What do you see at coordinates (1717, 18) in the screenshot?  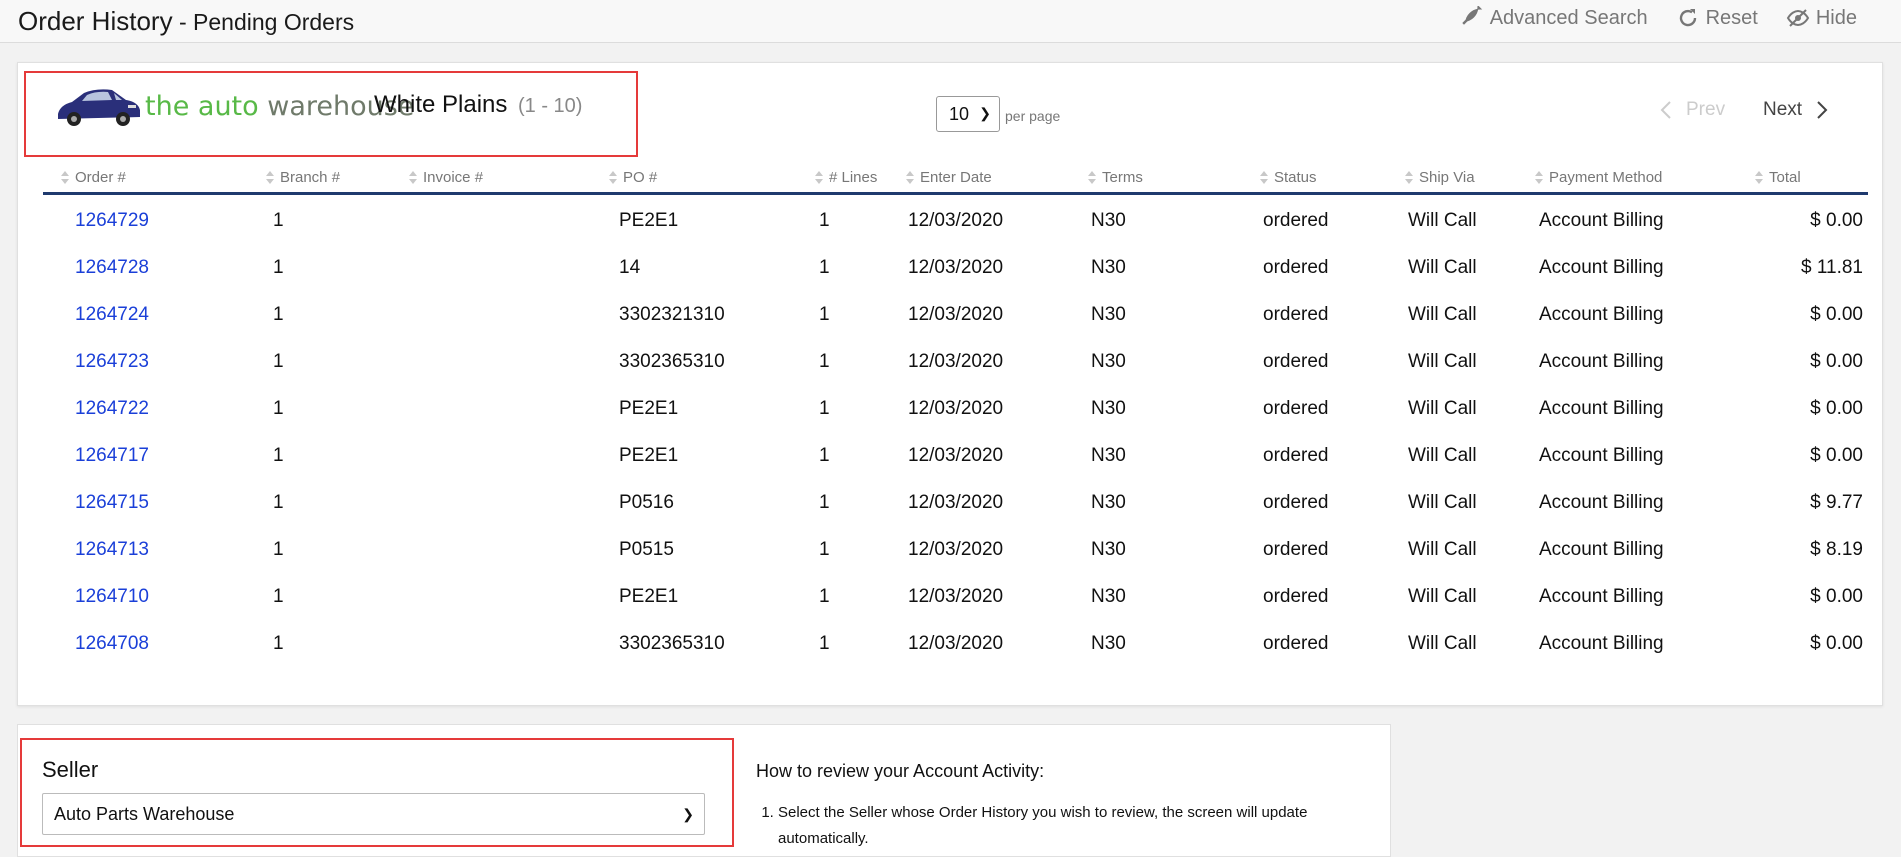 I see `reset-button: Reset` at bounding box center [1717, 18].